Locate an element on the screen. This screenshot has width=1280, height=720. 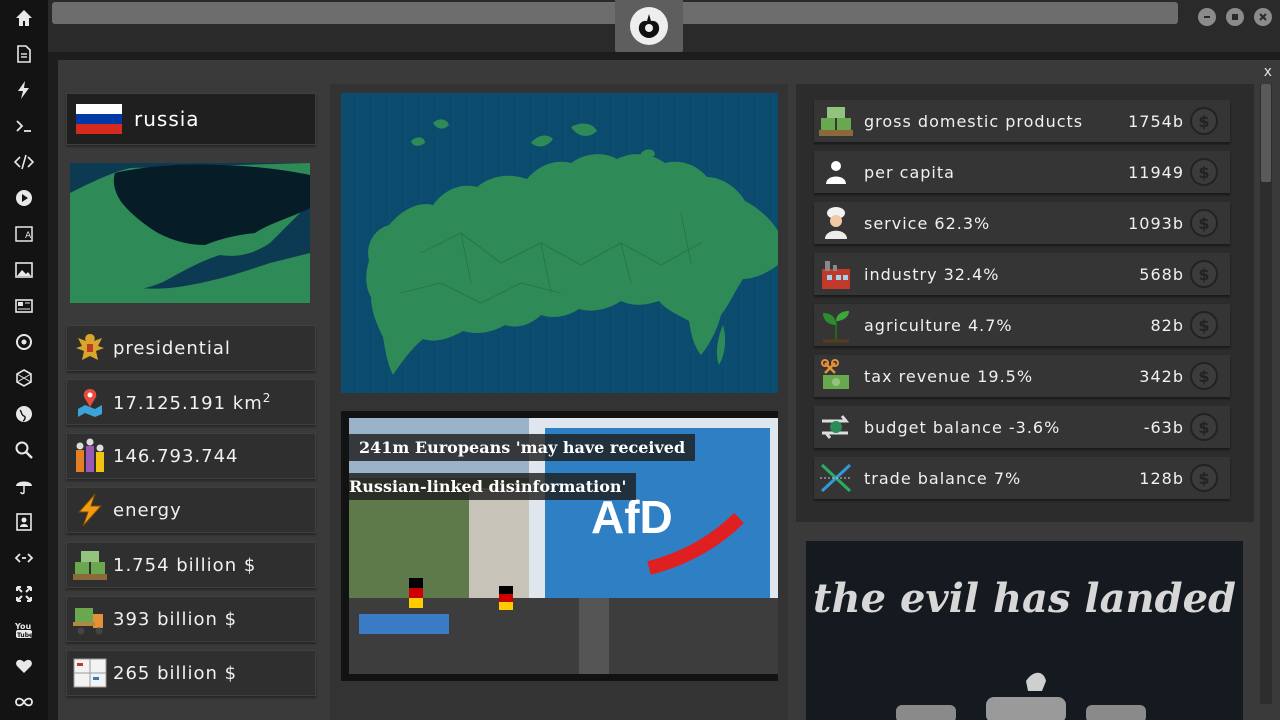
economy-row: tax revenue 19.5% 342b $ is located at coordinates (1022, 376).